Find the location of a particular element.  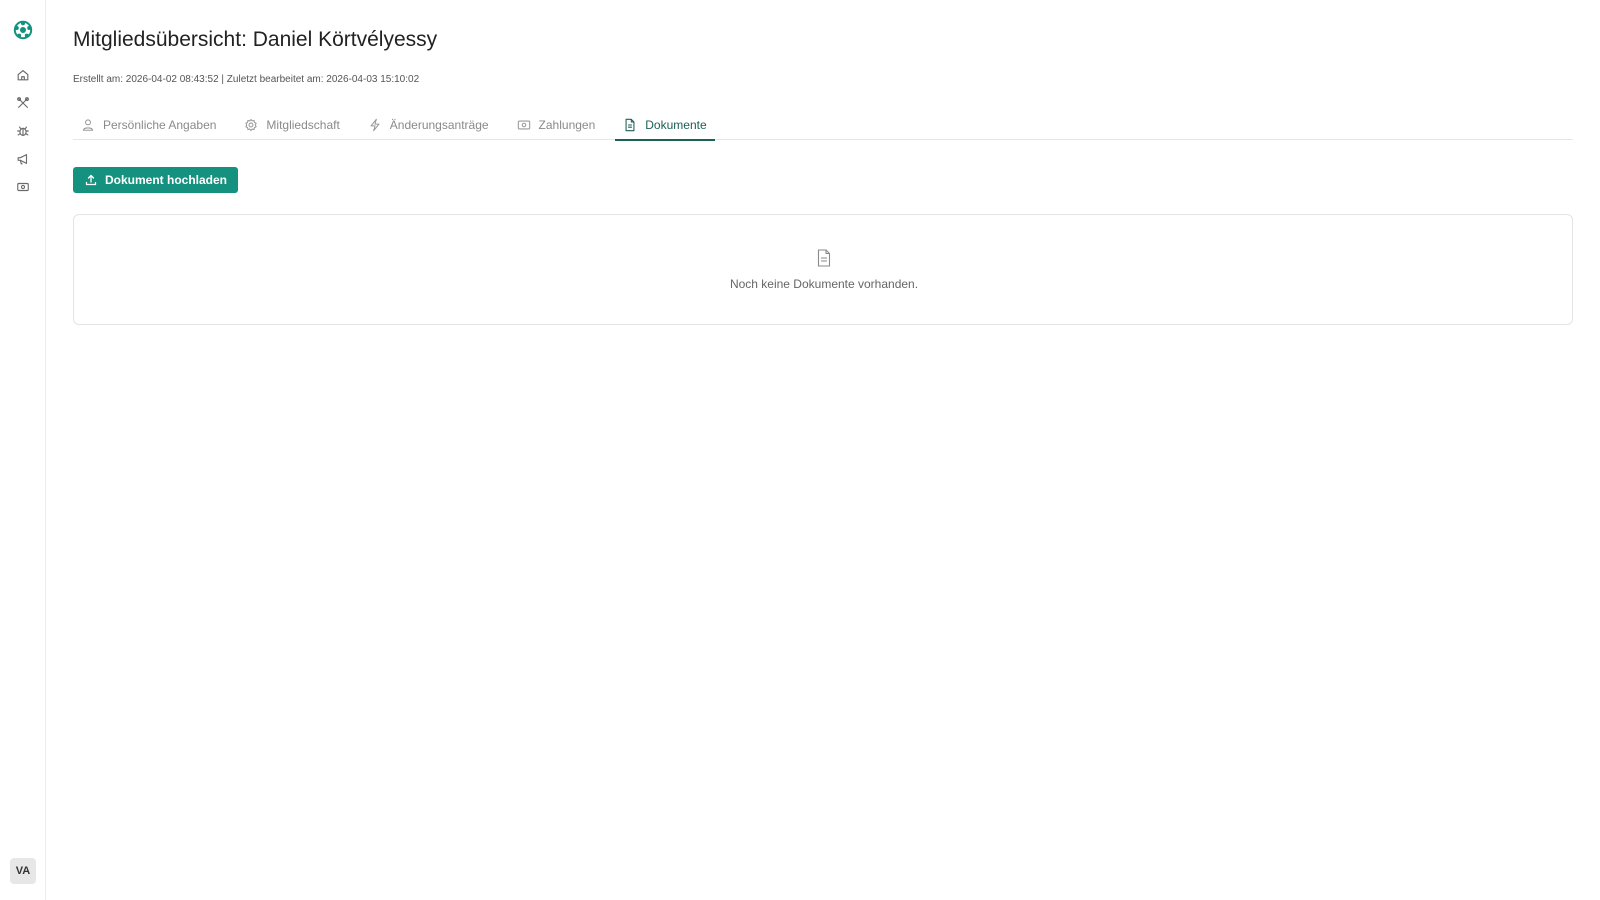

sidebar-item-home is located at coordinates (23, 75).